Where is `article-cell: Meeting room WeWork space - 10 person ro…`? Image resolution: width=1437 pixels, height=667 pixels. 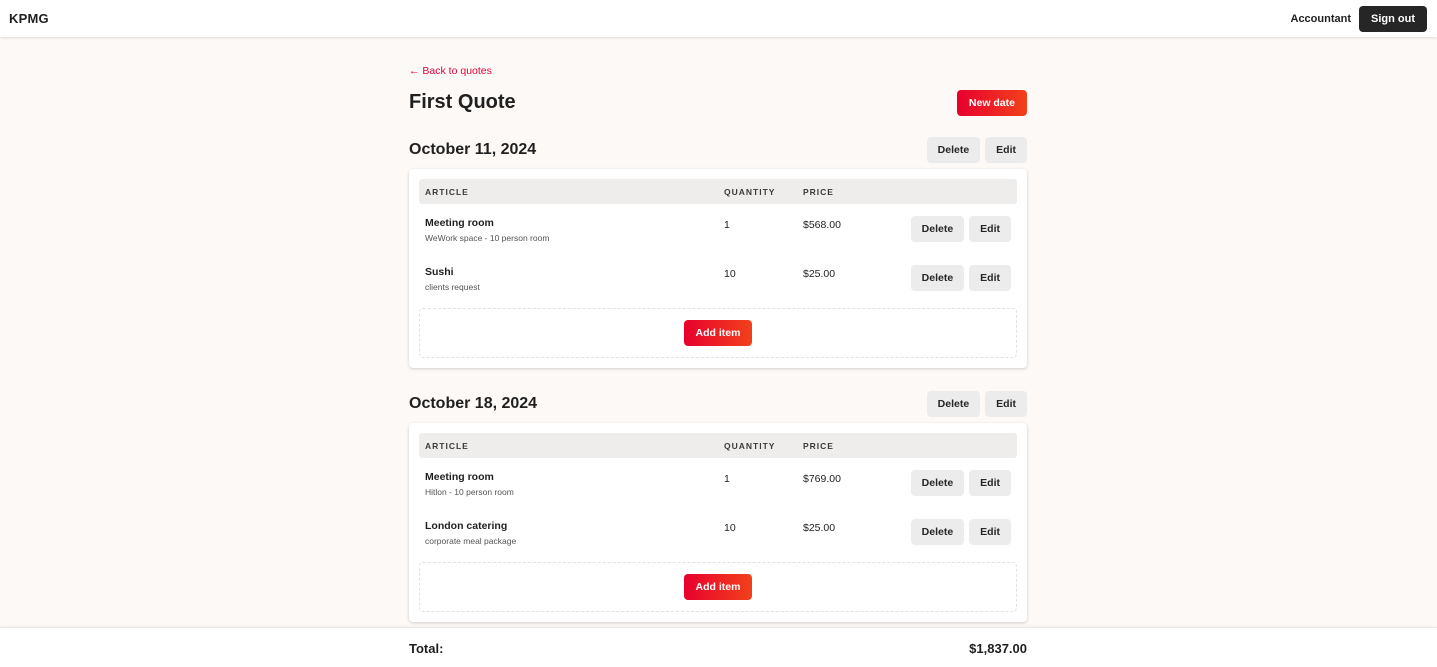 article-cell: Meeting room WeWork space - 10 person ro… is located at coordinates (571, 230).